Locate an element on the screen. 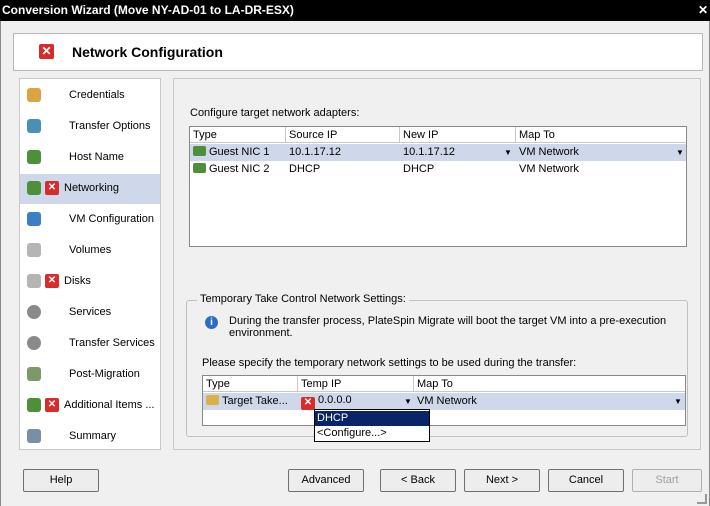 The height and width of the screenshot is (506, 710). help-button: Help is located at coordinates (61, 480).